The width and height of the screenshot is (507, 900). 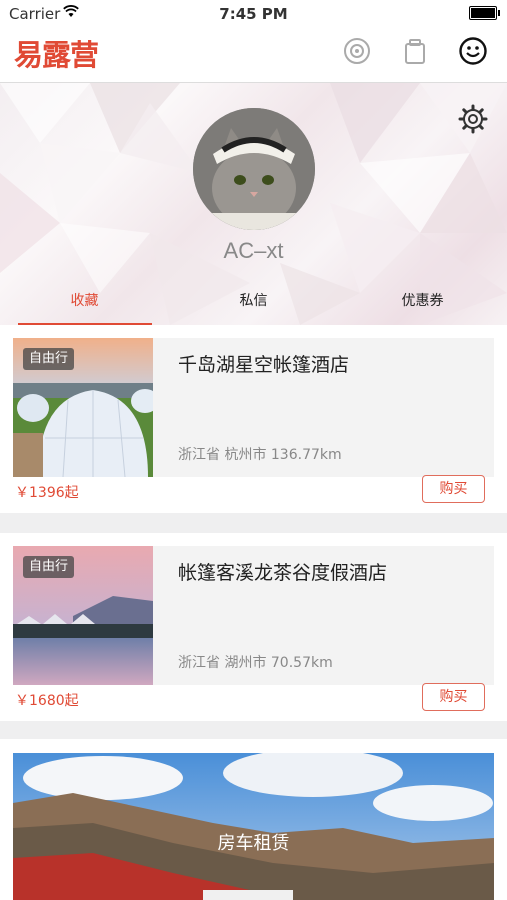 I want to click on settings-gear-icon, so click(x=473, y=119).